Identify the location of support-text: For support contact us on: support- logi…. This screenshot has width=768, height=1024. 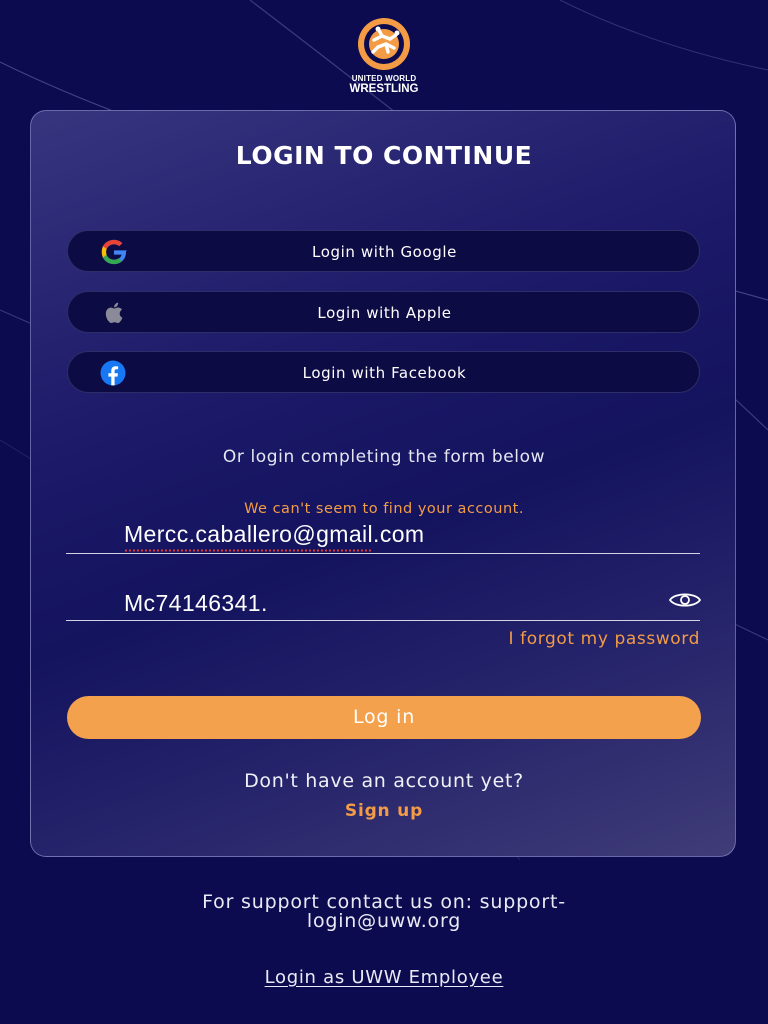
(384, 912).